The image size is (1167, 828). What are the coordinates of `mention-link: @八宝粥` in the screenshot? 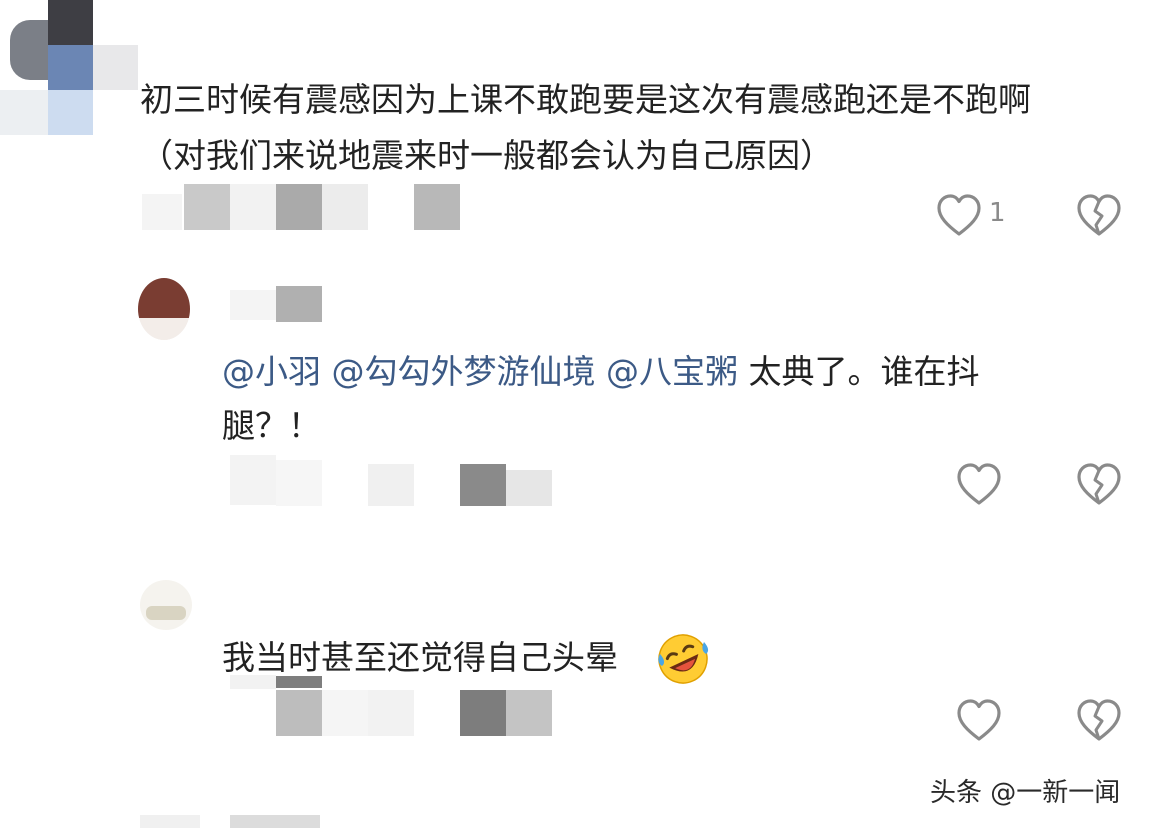 It's located at (672, 371).